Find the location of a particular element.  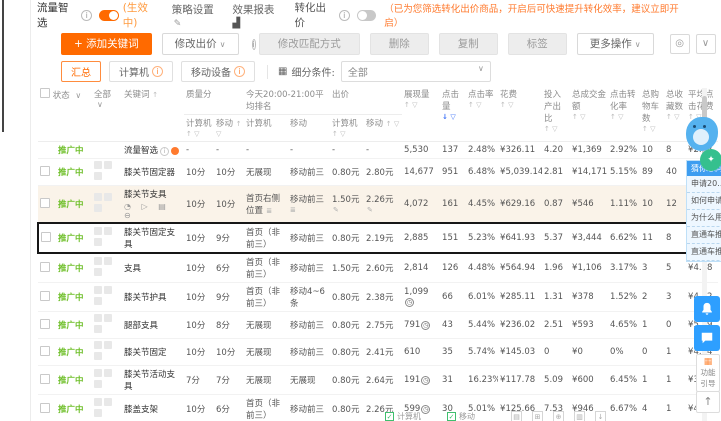

feature-guide-button: ▦ 功能引导 is located at coordinates (708, 373).